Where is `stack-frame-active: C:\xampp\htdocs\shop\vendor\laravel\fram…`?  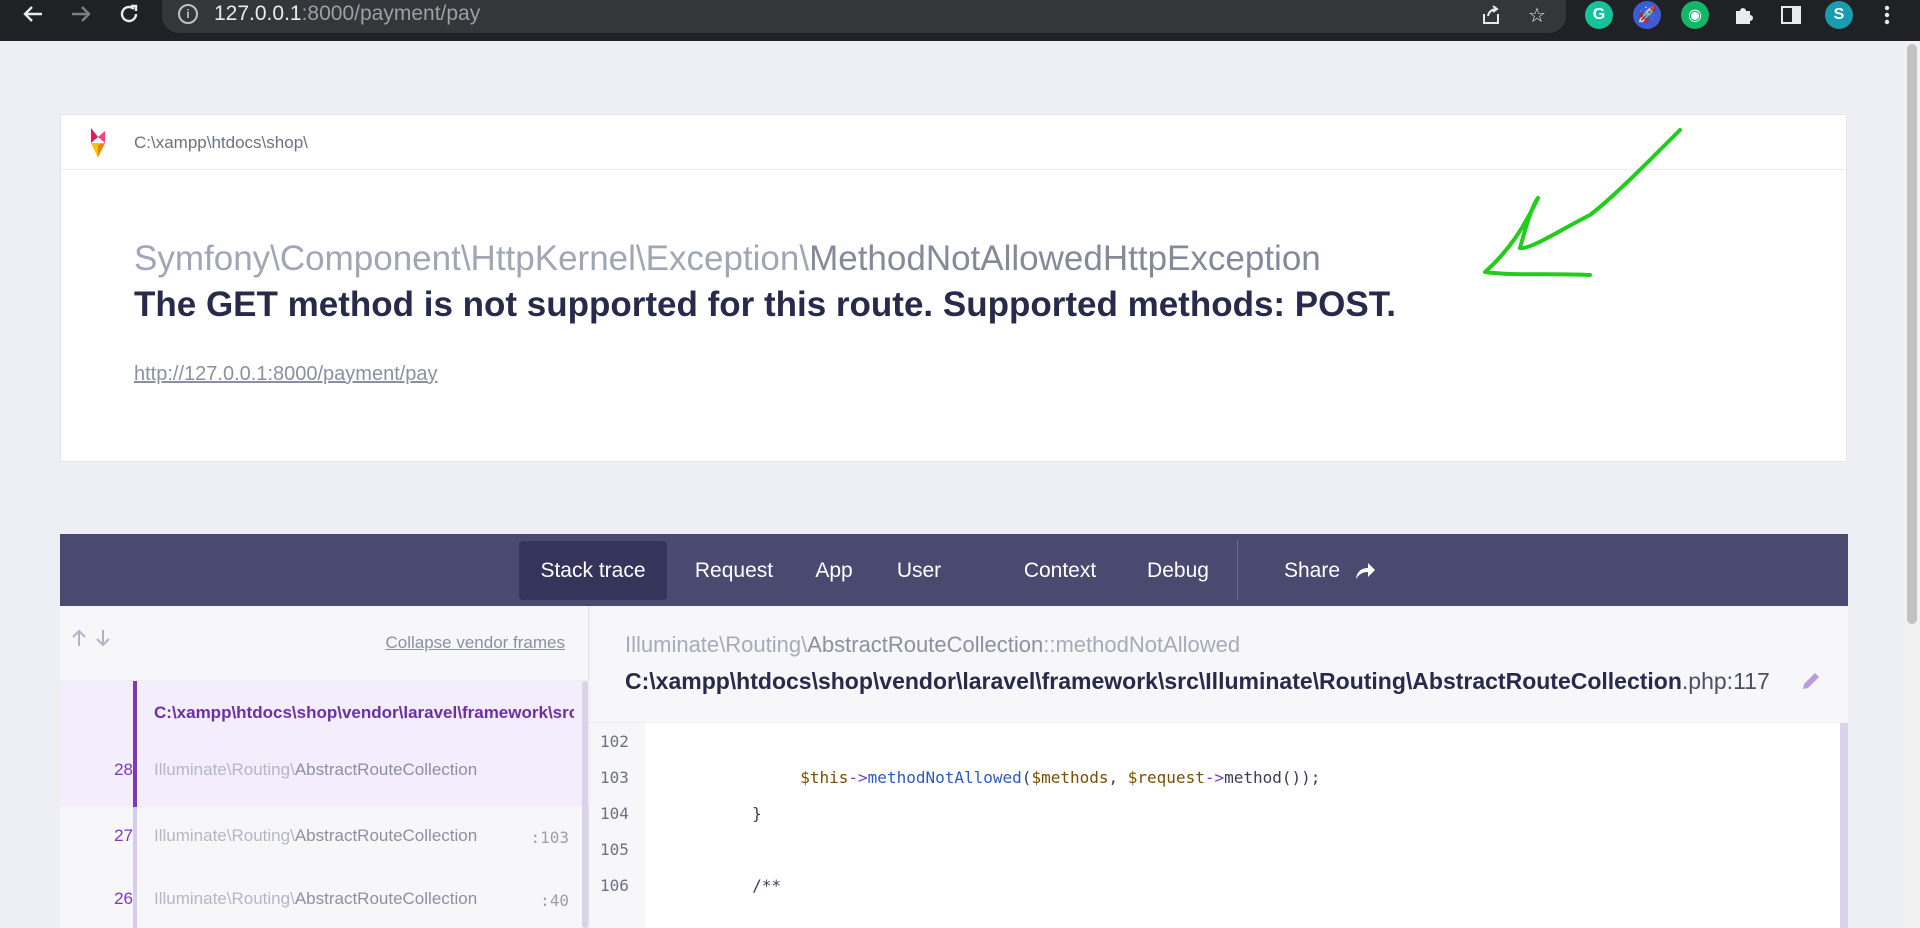 stack-frame-active: C:\xampp\htdocs\shop\vendor\laravel\fram… is located at coordinates (324, 744).